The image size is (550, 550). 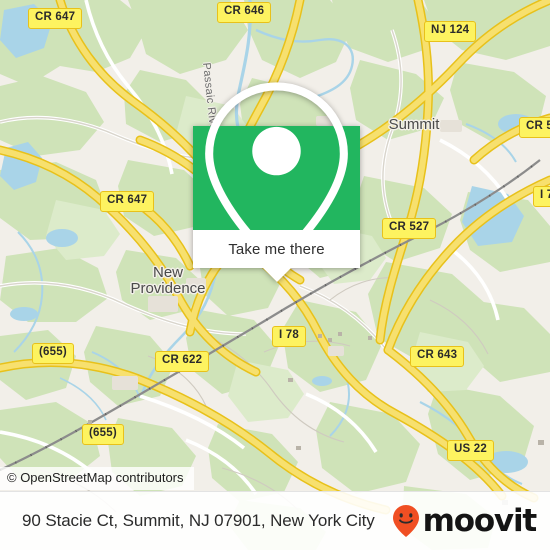 I want to click on road-shield-i-78-east: I 7, so click(x=541, y=196).